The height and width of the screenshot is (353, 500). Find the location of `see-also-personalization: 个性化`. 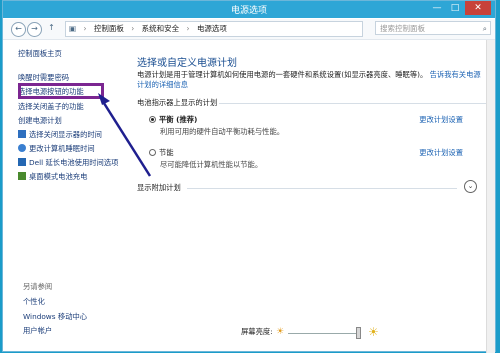

see-also-personalization: 个性化 is located at coordinates (34, 302).